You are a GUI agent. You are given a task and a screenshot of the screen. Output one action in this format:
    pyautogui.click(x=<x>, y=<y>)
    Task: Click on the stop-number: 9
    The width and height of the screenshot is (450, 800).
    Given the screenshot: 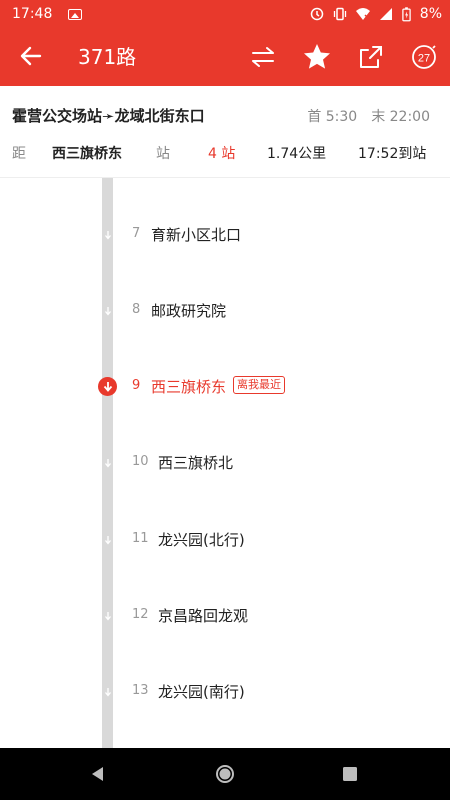 What is the action you would take?
    pyautogui.click(x=136, y=385)
    